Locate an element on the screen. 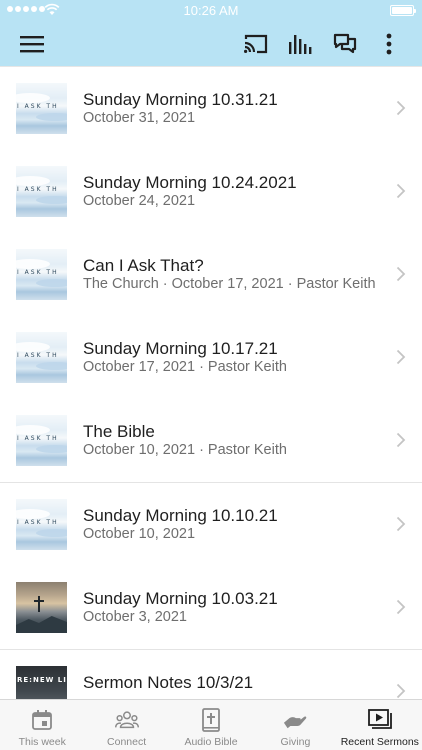 The image size is (422, 750). calendar-icon is located at coordinates (42, 720).